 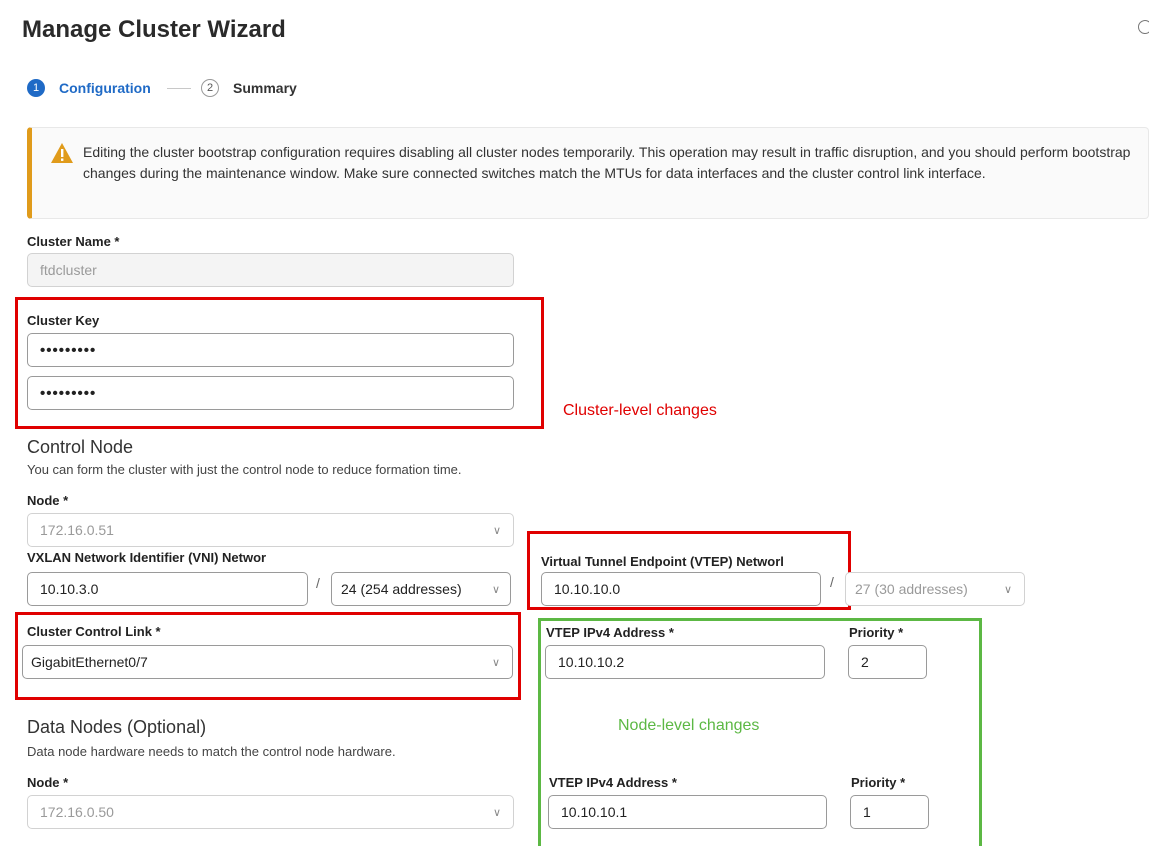 I want to click on page-title: Manage Cluster Wizard, so click(x=154, y=29).